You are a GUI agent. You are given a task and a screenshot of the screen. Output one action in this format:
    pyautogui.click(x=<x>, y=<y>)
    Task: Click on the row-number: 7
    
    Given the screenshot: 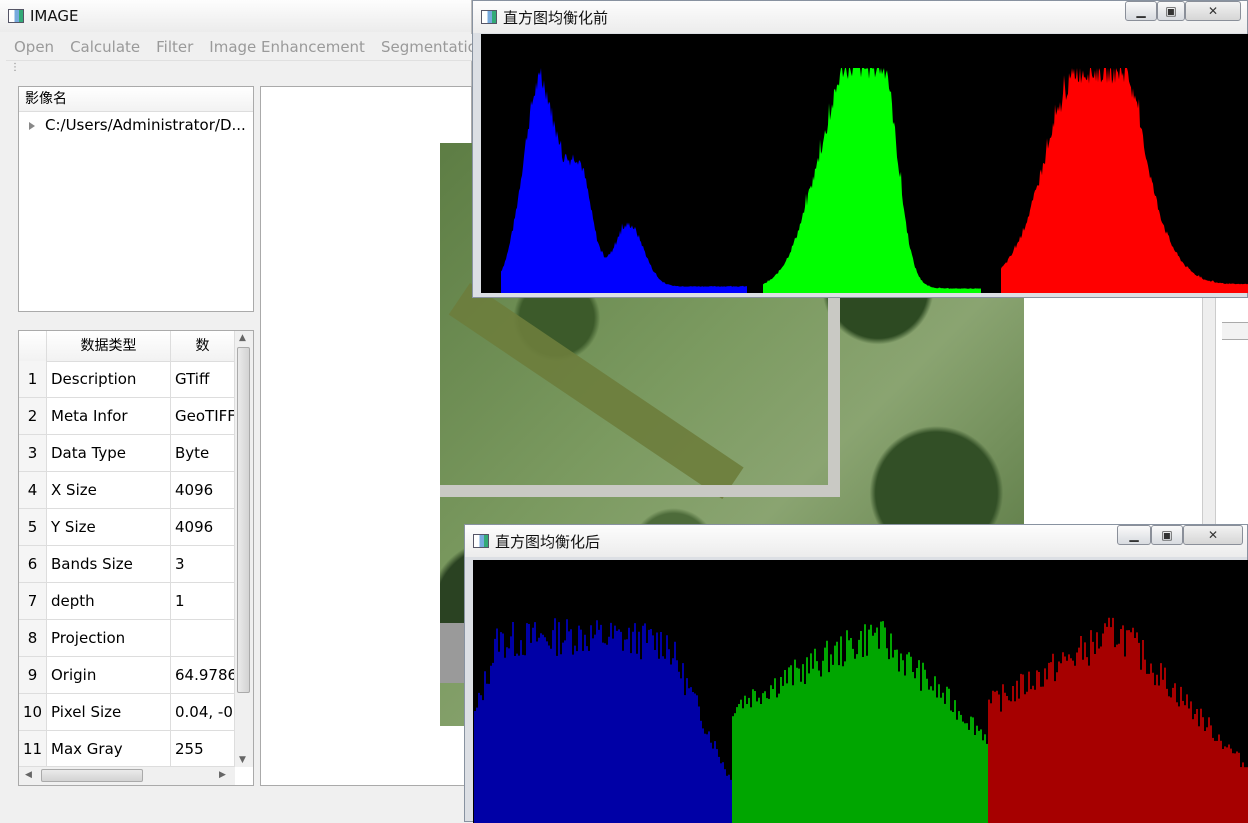 What is the action you would take?
    pyautogui.click(x=33, y=601)
    